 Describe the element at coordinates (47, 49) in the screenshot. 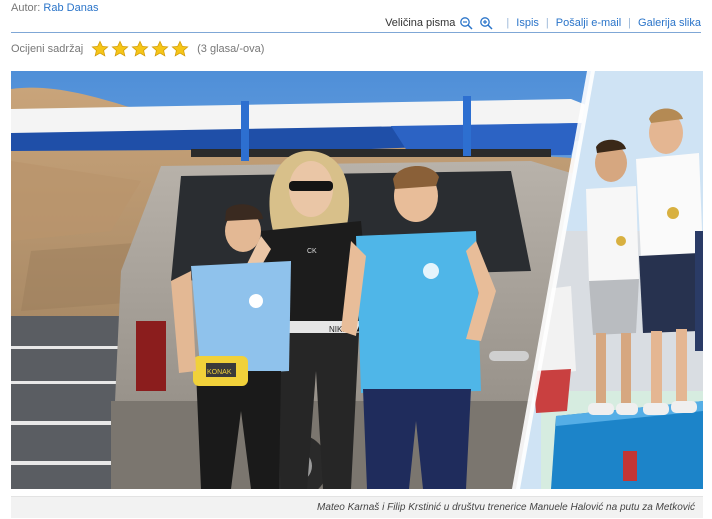

I see `rating-label: Ocijeni sadržaj` at that location.